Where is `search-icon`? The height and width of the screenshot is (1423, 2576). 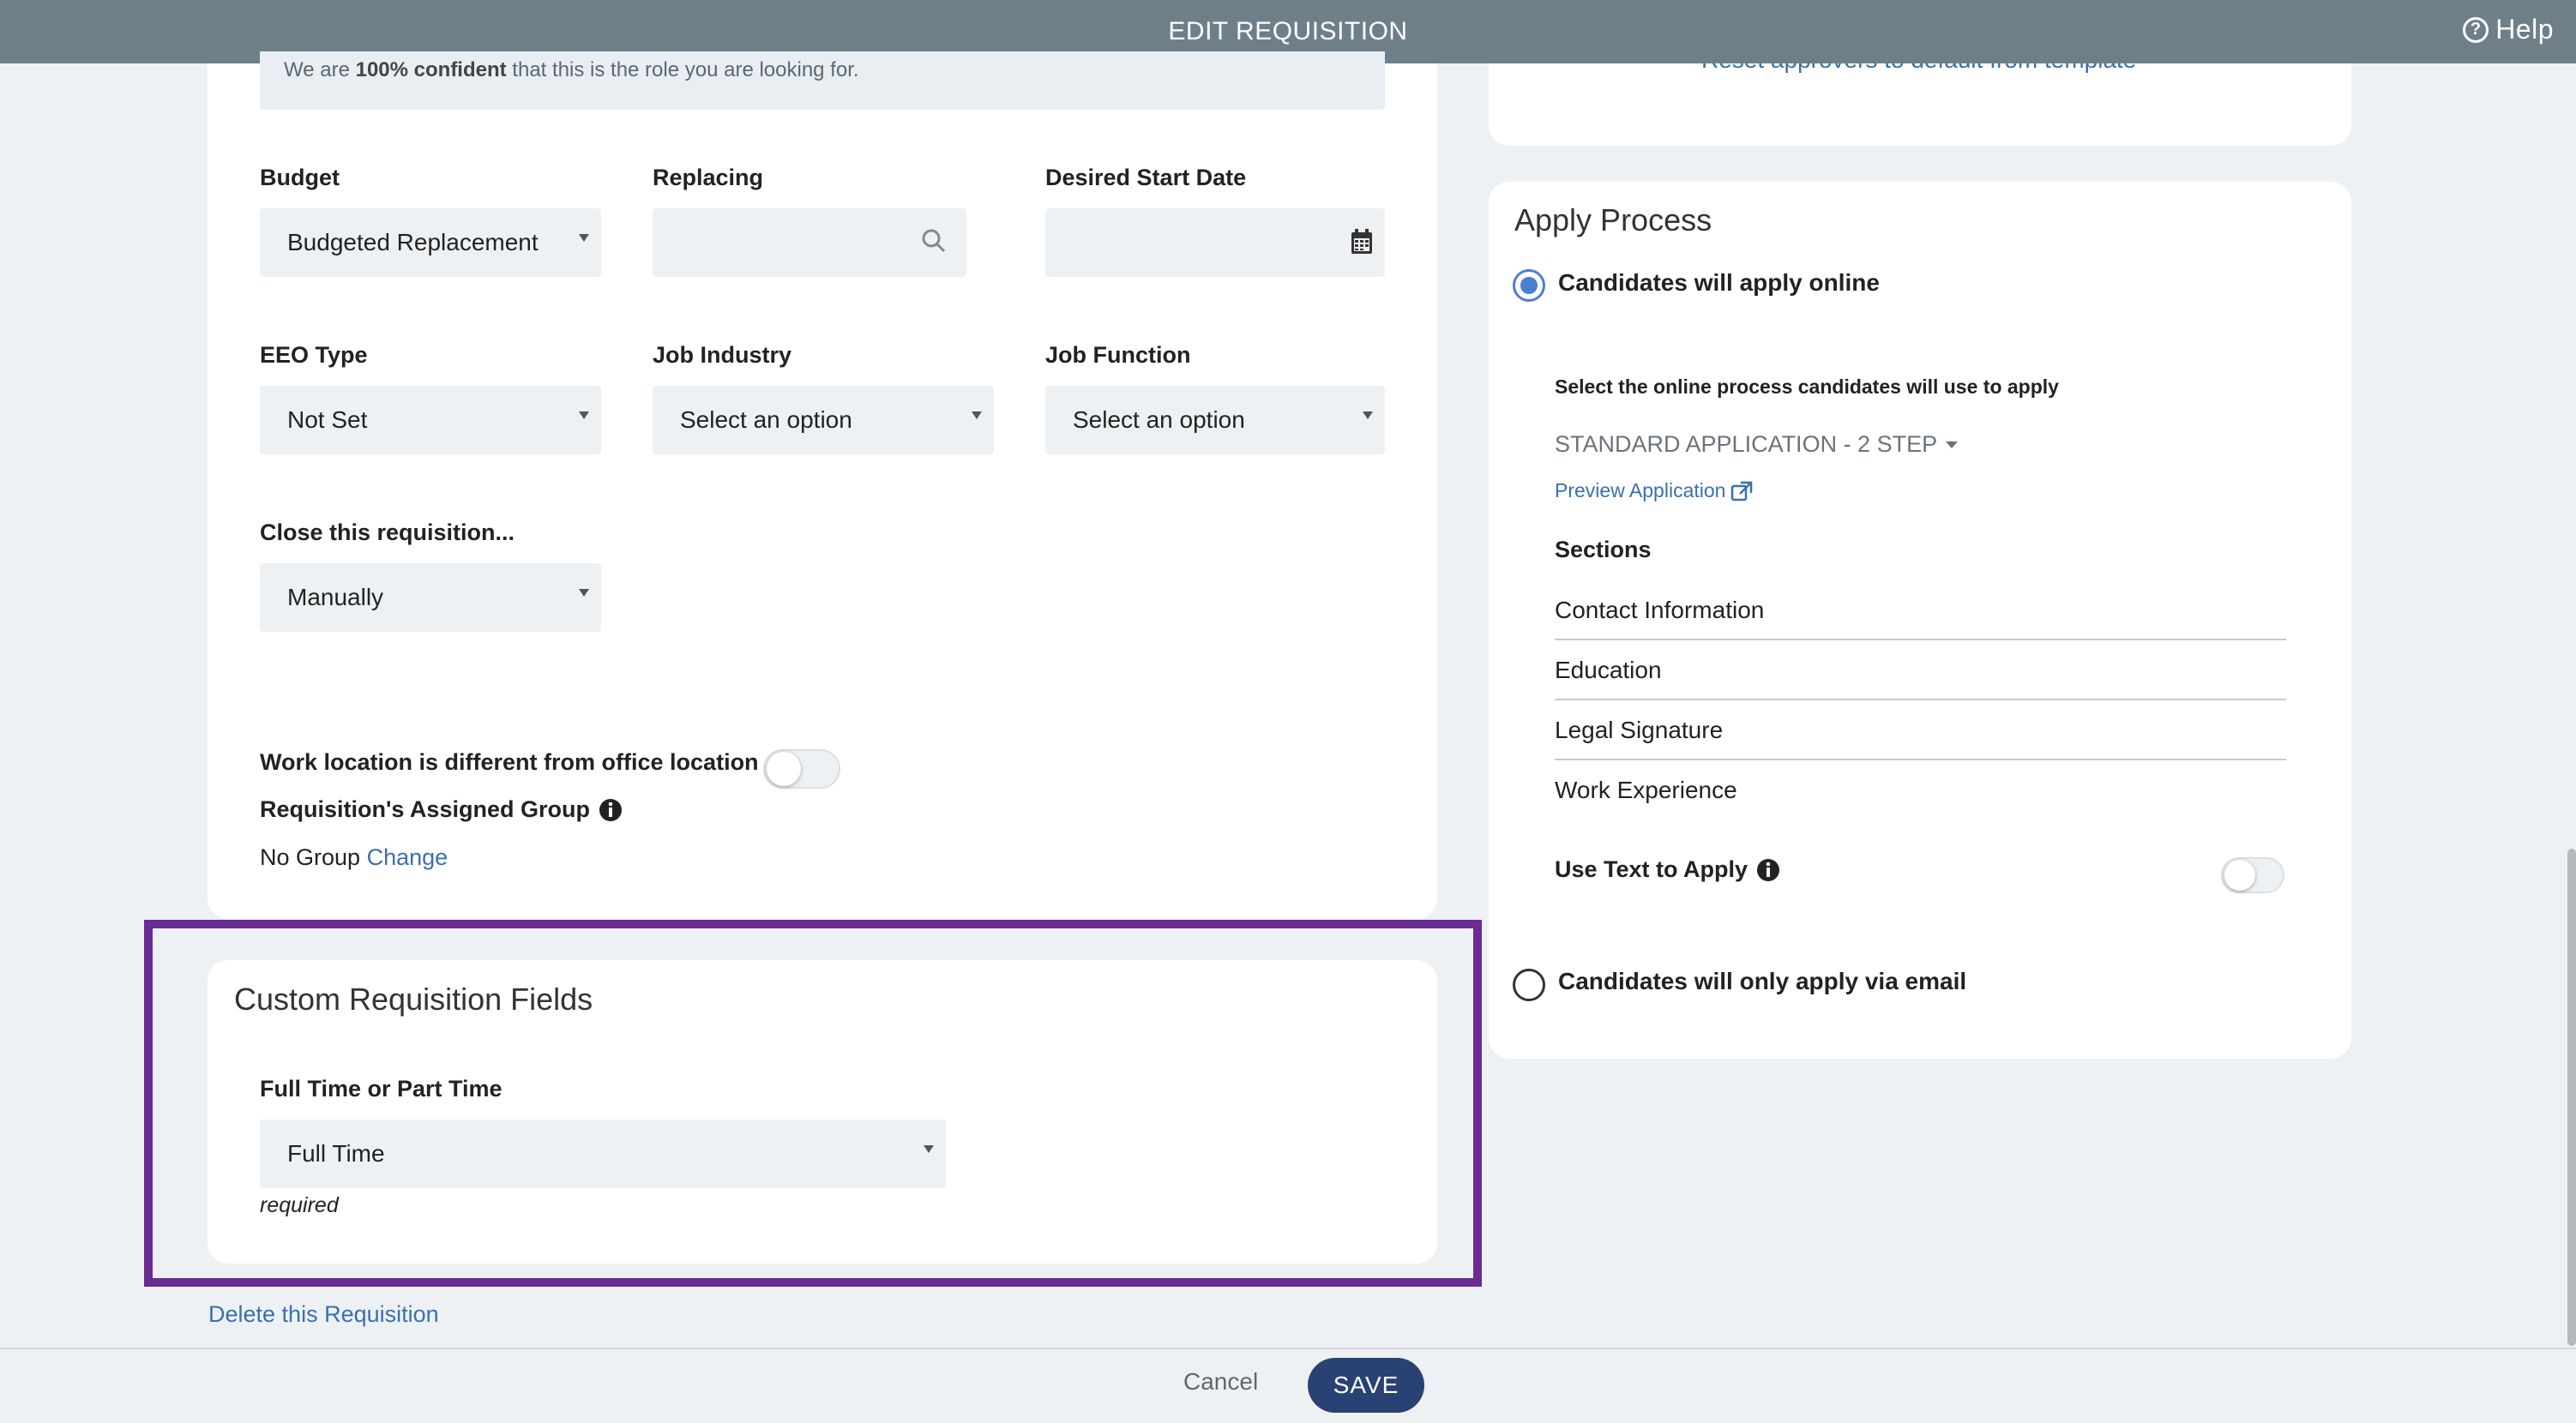 search-icon is located at coordinates (934, 241).